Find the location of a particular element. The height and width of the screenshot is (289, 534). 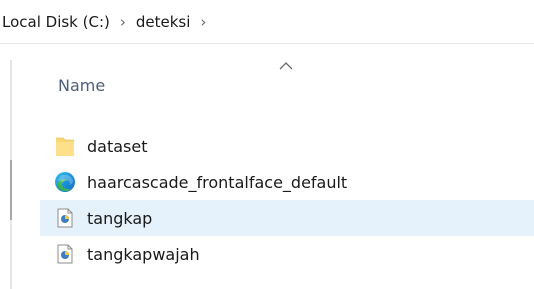

breadcrumb-item-local-disk: Local Disk (C:) is located at coordinates (56, 22).